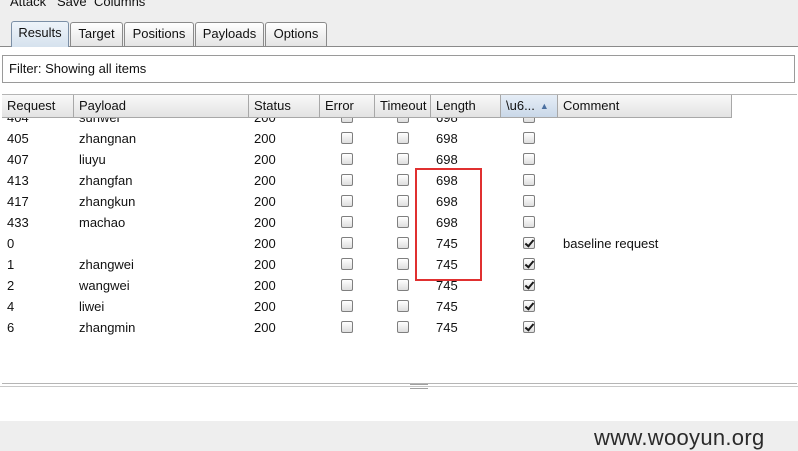  I want to click on filter-bar: Filter: Showing all items, so click(398, 69).